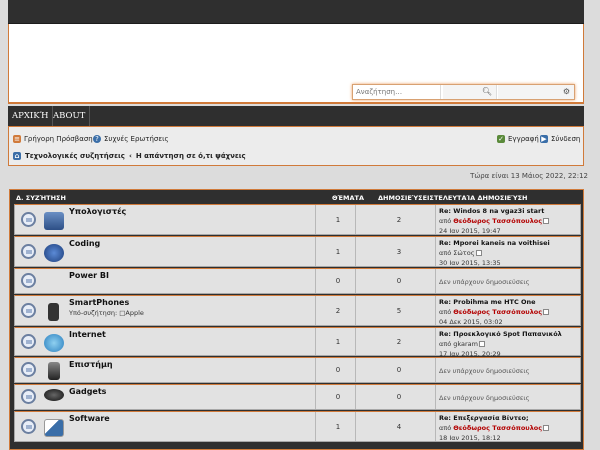  What do you see at coordinates (97, 211) in the screenshot?
I see `forum-title: Υπολογιστές` at bounding box center [97, 211].